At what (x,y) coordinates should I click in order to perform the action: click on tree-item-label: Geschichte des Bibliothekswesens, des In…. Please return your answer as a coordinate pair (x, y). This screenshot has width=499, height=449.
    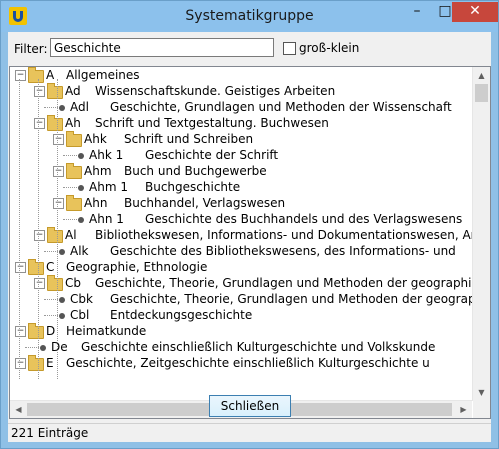
    Looking at the image, I should click on (283, 251).